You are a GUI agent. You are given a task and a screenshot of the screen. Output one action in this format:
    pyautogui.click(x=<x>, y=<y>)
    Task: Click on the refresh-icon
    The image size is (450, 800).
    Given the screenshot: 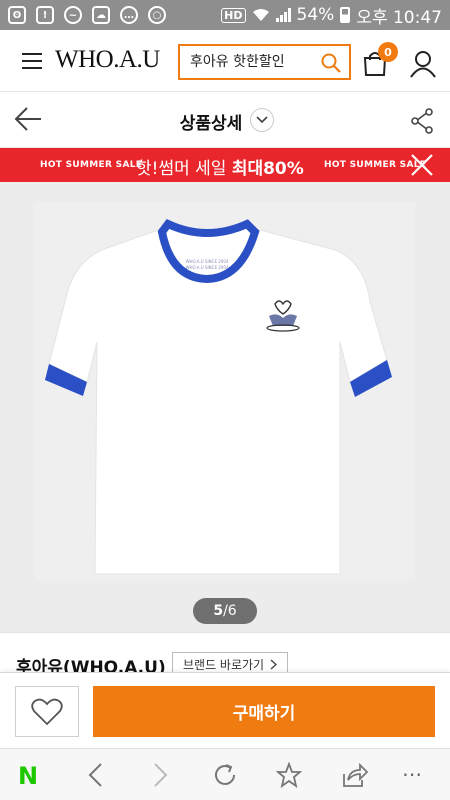 What is the action you would take?
    pyautogui.click(x=225, y=775)
    